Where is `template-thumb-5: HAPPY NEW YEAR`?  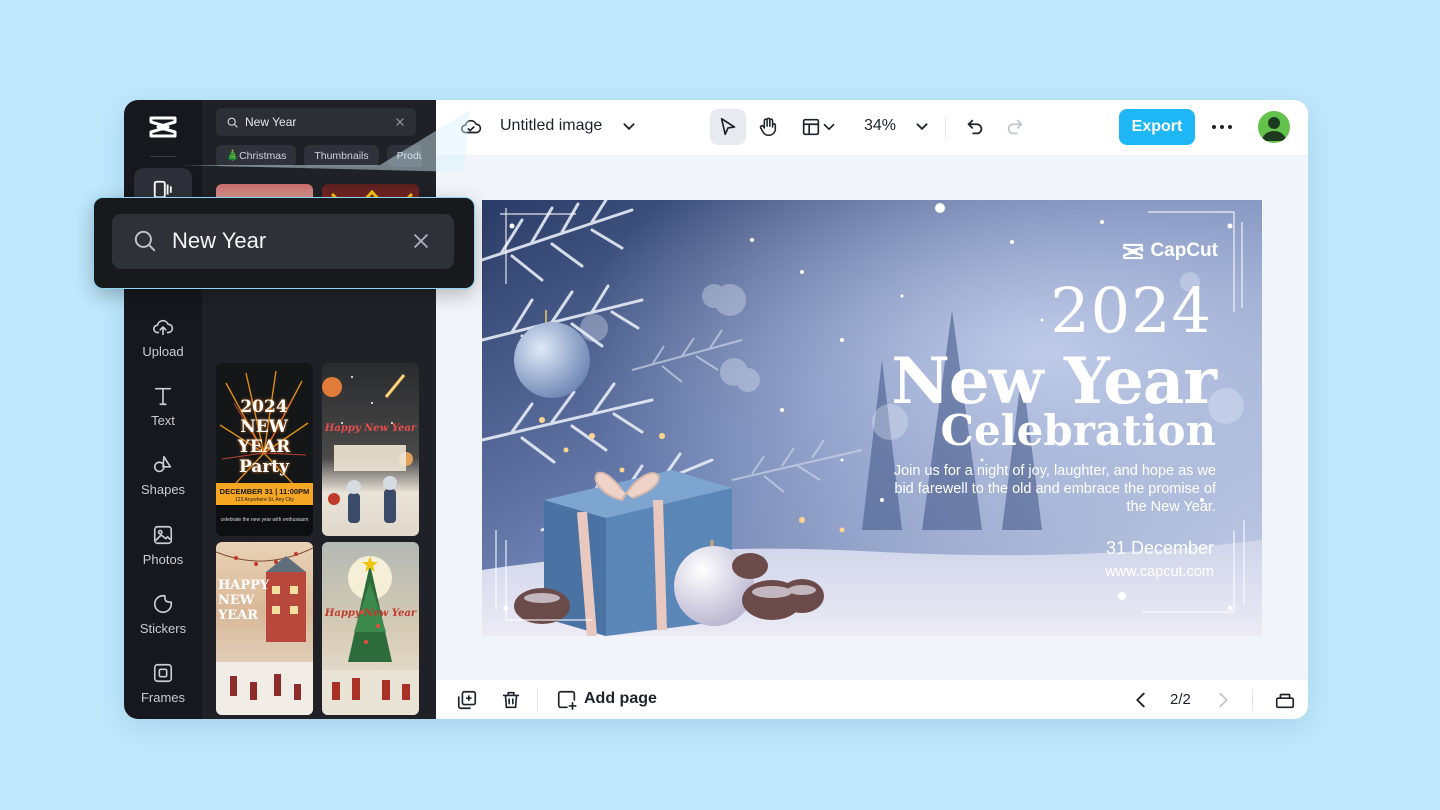 template-thumb-5: HAPPY NEW YEAR is located at coordinates (264, 628).